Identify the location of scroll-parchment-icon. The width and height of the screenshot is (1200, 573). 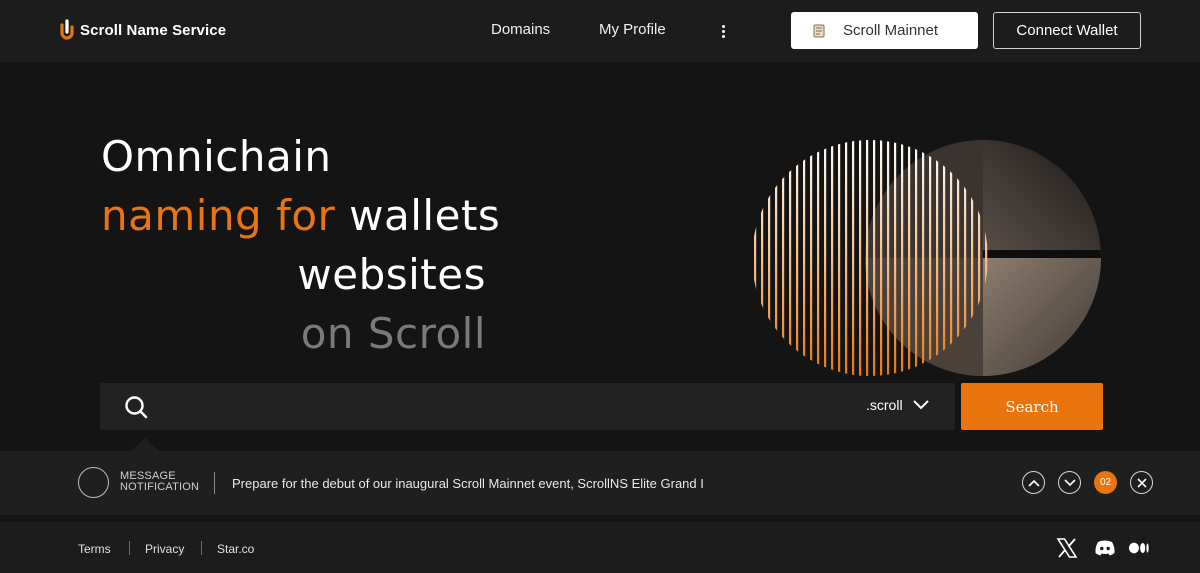
(819, 30).